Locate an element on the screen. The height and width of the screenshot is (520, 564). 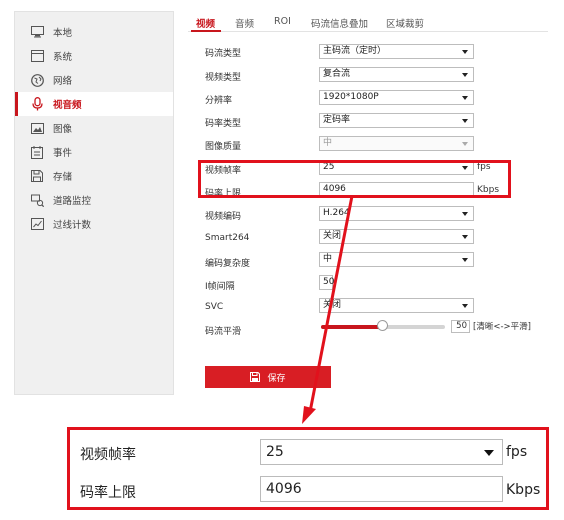
tab-audio: 音频 is located at coordinates (244, 23).